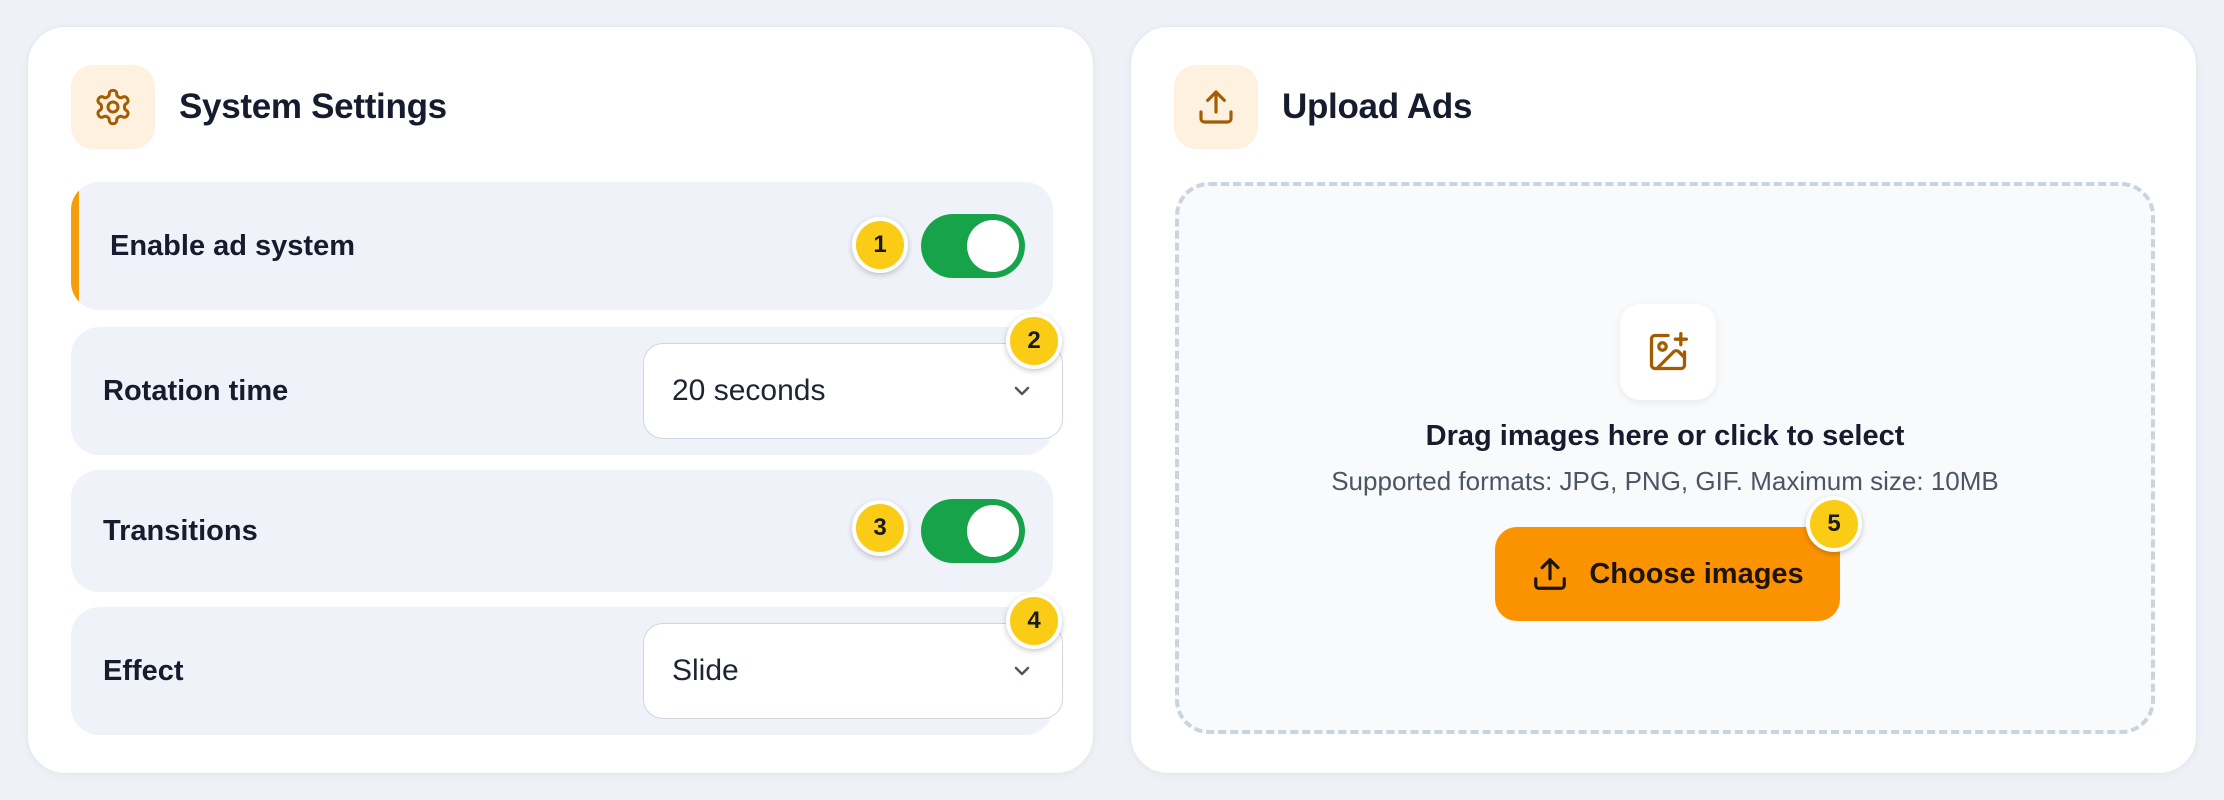 The image size is (2224, 800). I want to click on rotation-time-label: Rotation time, so click(196, 390).